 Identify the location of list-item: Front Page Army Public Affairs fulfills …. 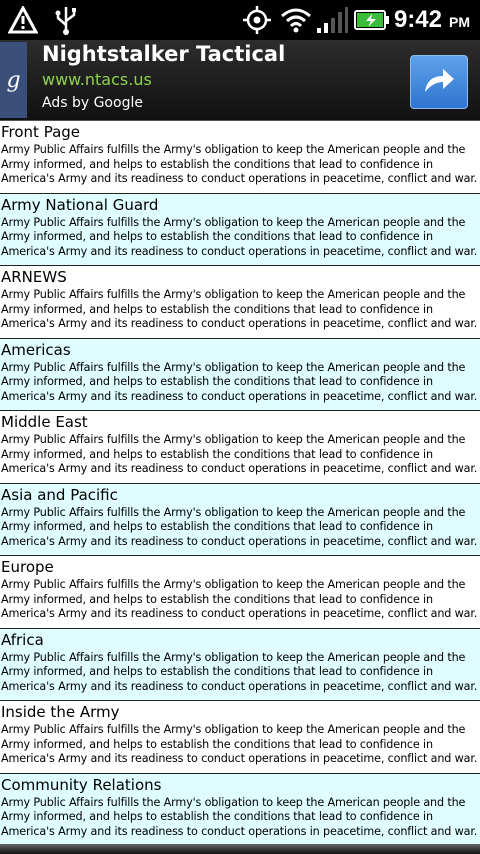
(240, 157).